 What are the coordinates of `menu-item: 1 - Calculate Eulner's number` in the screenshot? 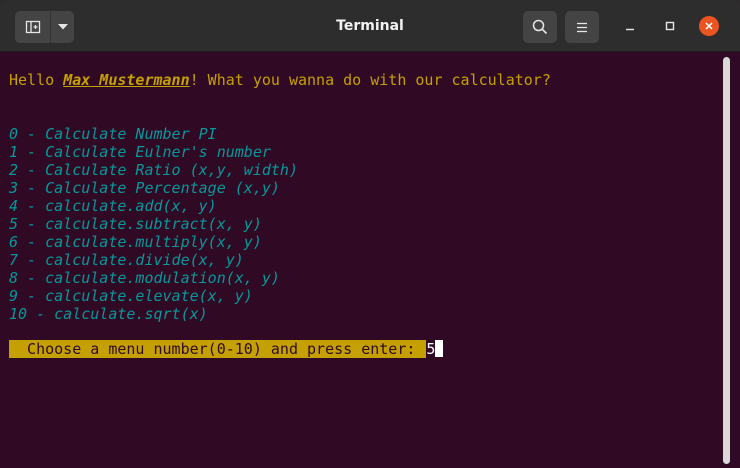 It's located at (140, 152).